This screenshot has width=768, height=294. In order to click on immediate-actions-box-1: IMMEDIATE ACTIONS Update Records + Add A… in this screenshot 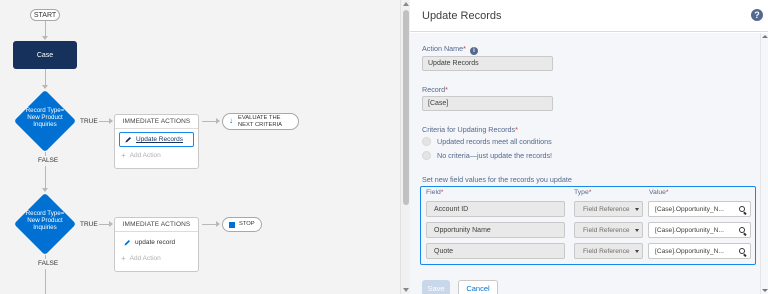, I will do `click(156, 141)`.